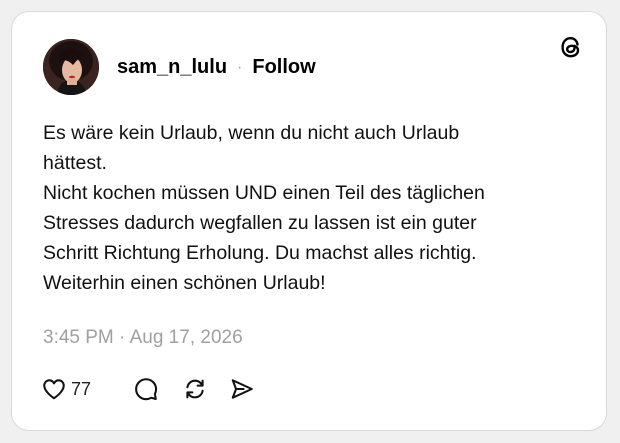 This screenshot has width=620, height=443. Describe the element at coordinates (283, 67) in the screenshot. I see `follow-button: Follow` at that location.